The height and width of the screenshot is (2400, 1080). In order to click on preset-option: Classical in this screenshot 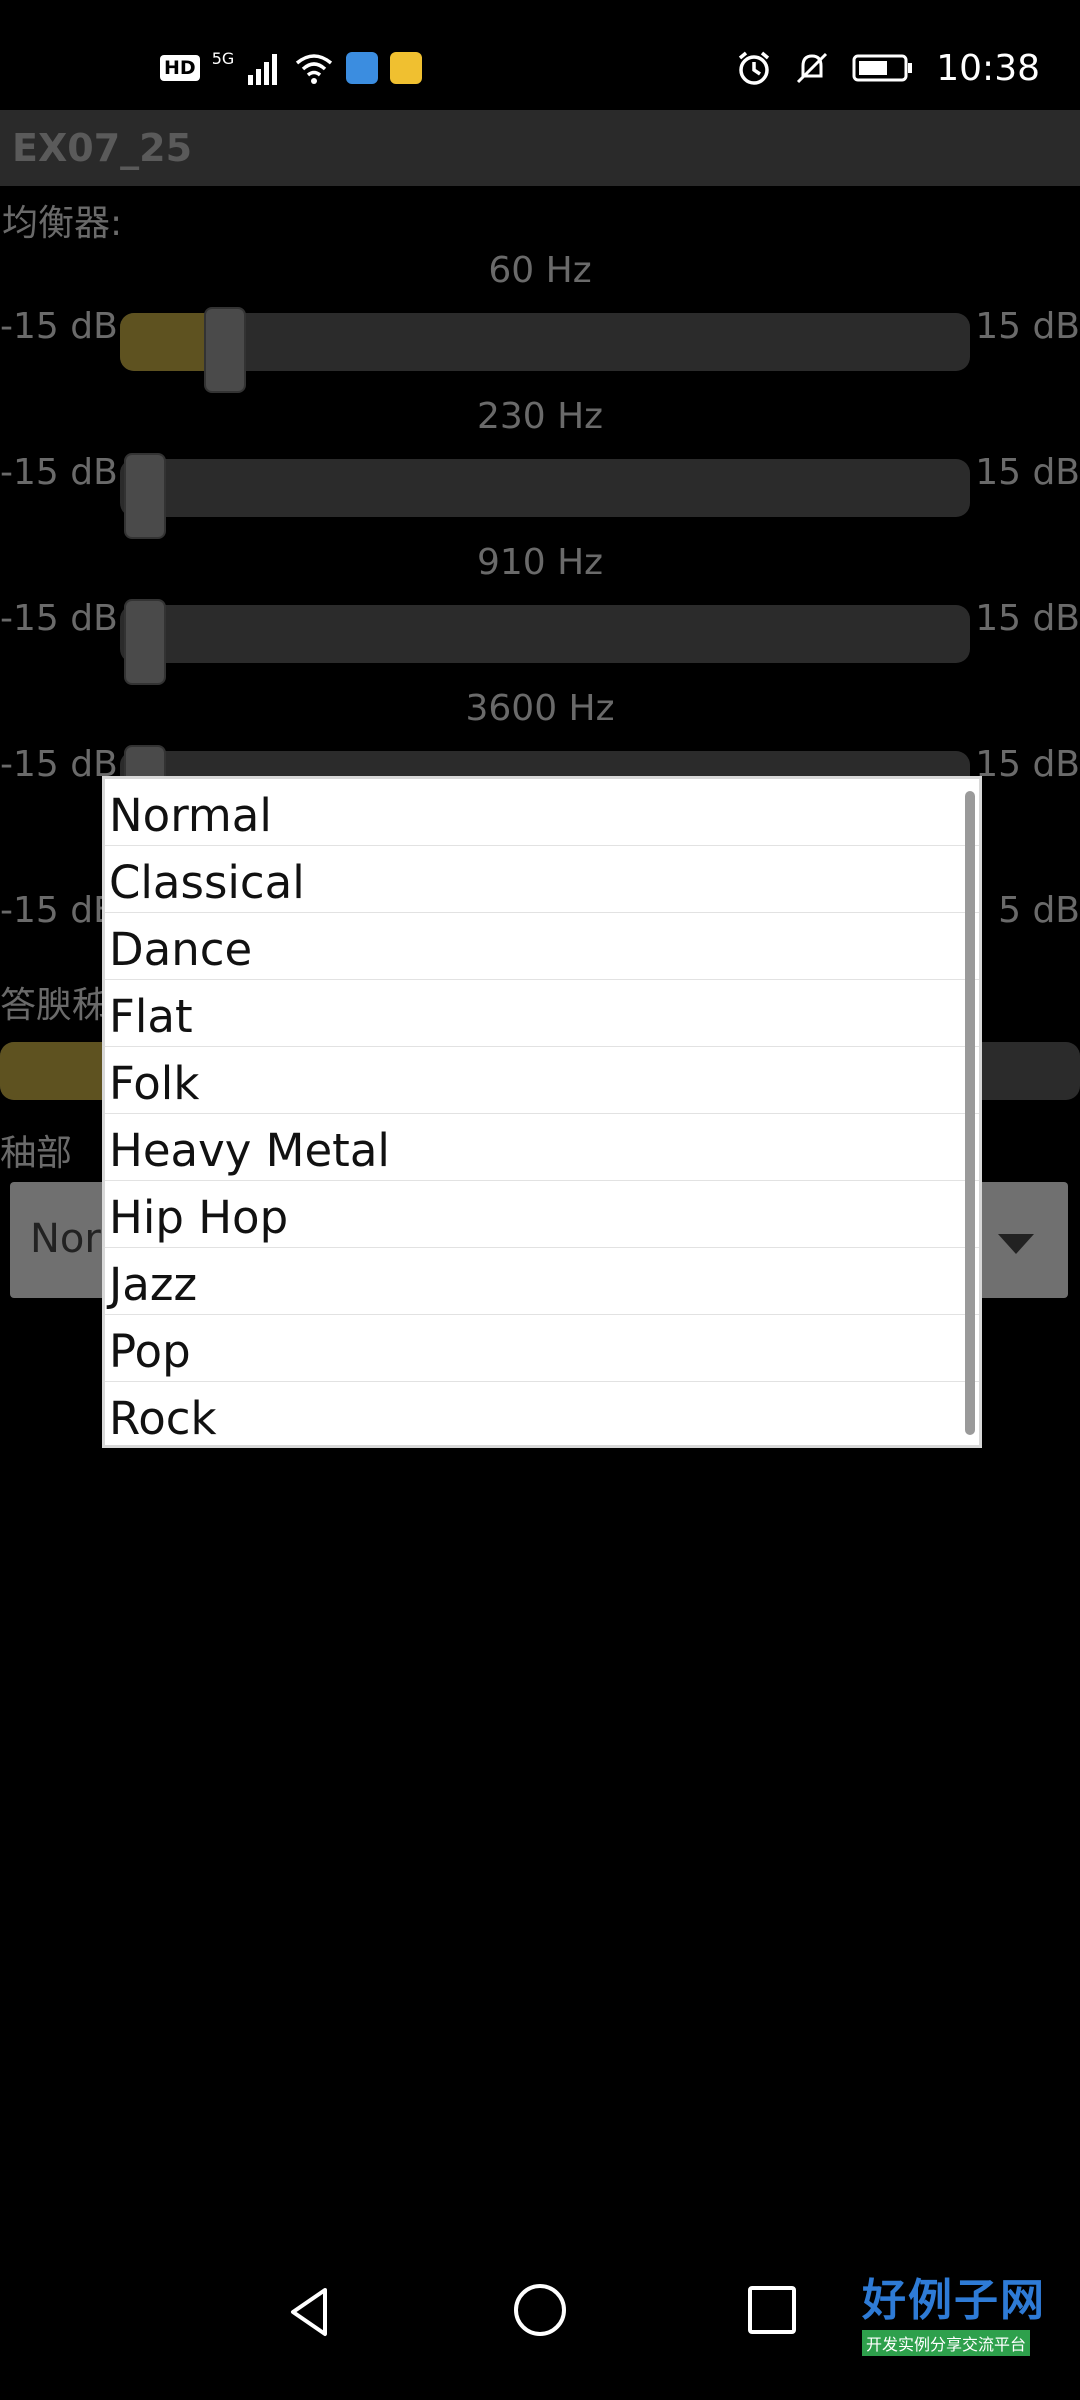, I will do `click(542, 879)`.